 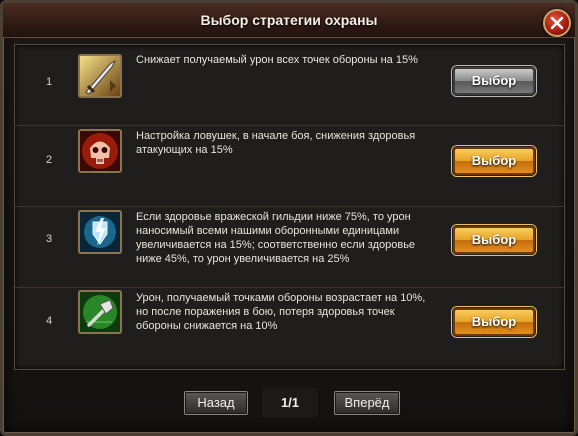 I want to click on hammer-icon, so click(x=100, y=312).